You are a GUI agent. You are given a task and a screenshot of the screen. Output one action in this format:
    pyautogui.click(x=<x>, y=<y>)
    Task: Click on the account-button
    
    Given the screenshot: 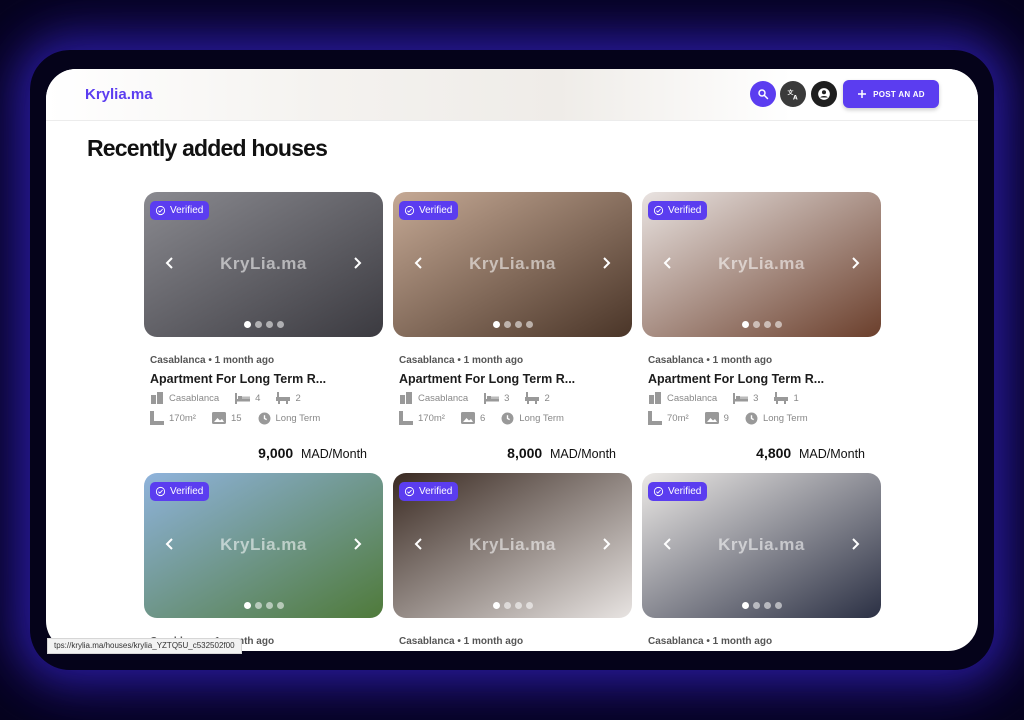 What is the action you would take?
    pyautogui.click(x=824, y=94)
    